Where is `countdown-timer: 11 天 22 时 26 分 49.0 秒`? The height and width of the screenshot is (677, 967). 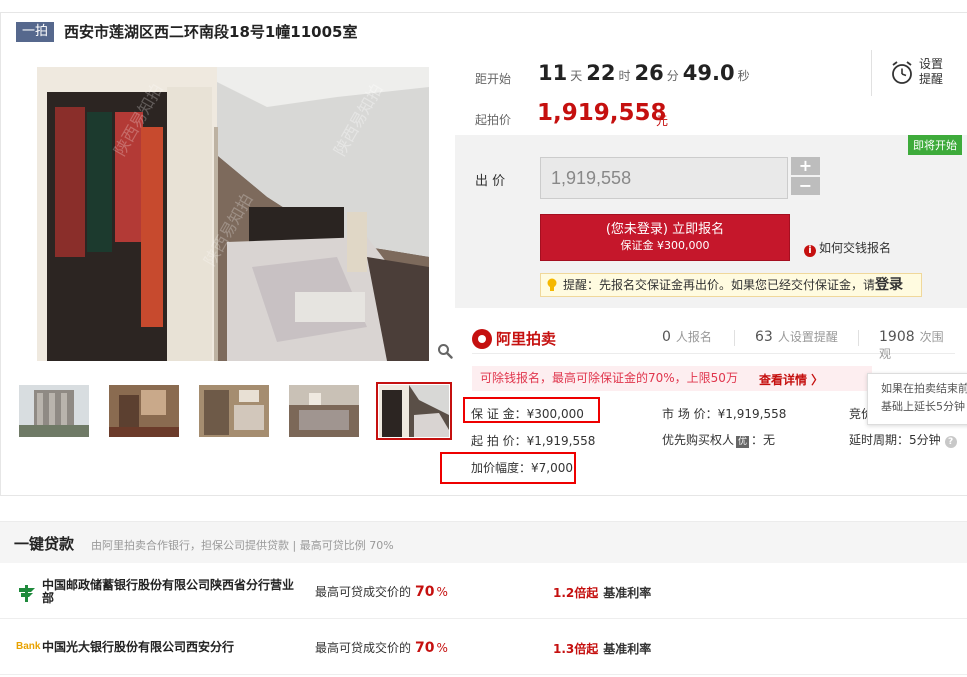
countdown-timer: 11 天 22 时 26 分 49.0 秒 is located at coordinates (646, 73).